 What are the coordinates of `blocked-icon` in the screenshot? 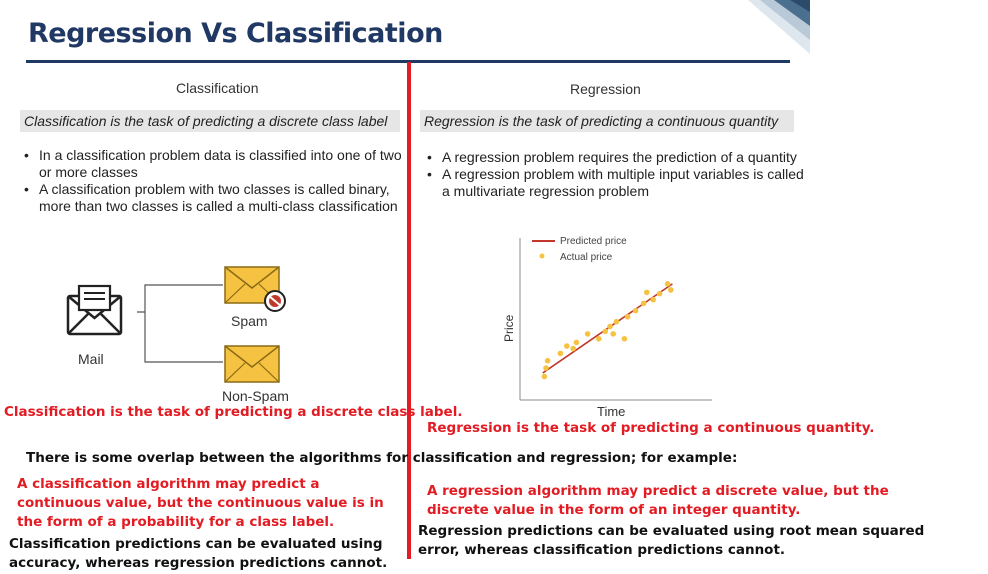 It's located at (275, 301).